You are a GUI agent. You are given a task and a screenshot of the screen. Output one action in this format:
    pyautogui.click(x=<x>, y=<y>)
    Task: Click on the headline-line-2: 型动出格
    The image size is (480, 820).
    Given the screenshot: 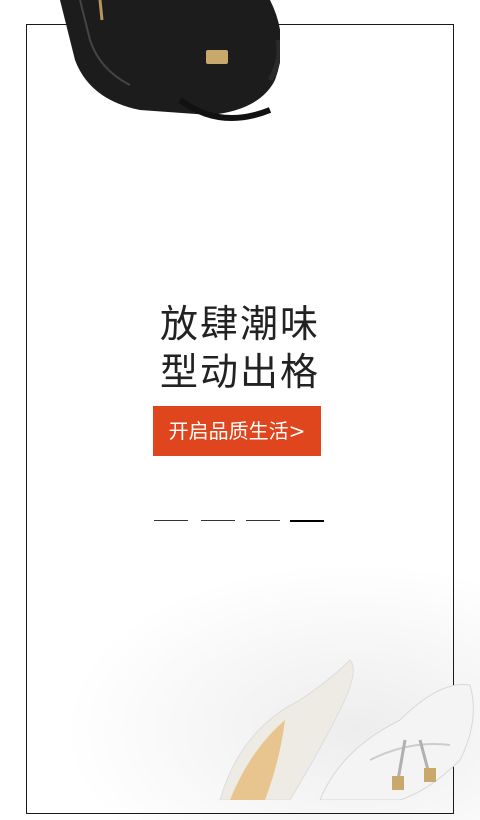 What is the action you would take?
    pyautogui.click(x=239, y=372)
    